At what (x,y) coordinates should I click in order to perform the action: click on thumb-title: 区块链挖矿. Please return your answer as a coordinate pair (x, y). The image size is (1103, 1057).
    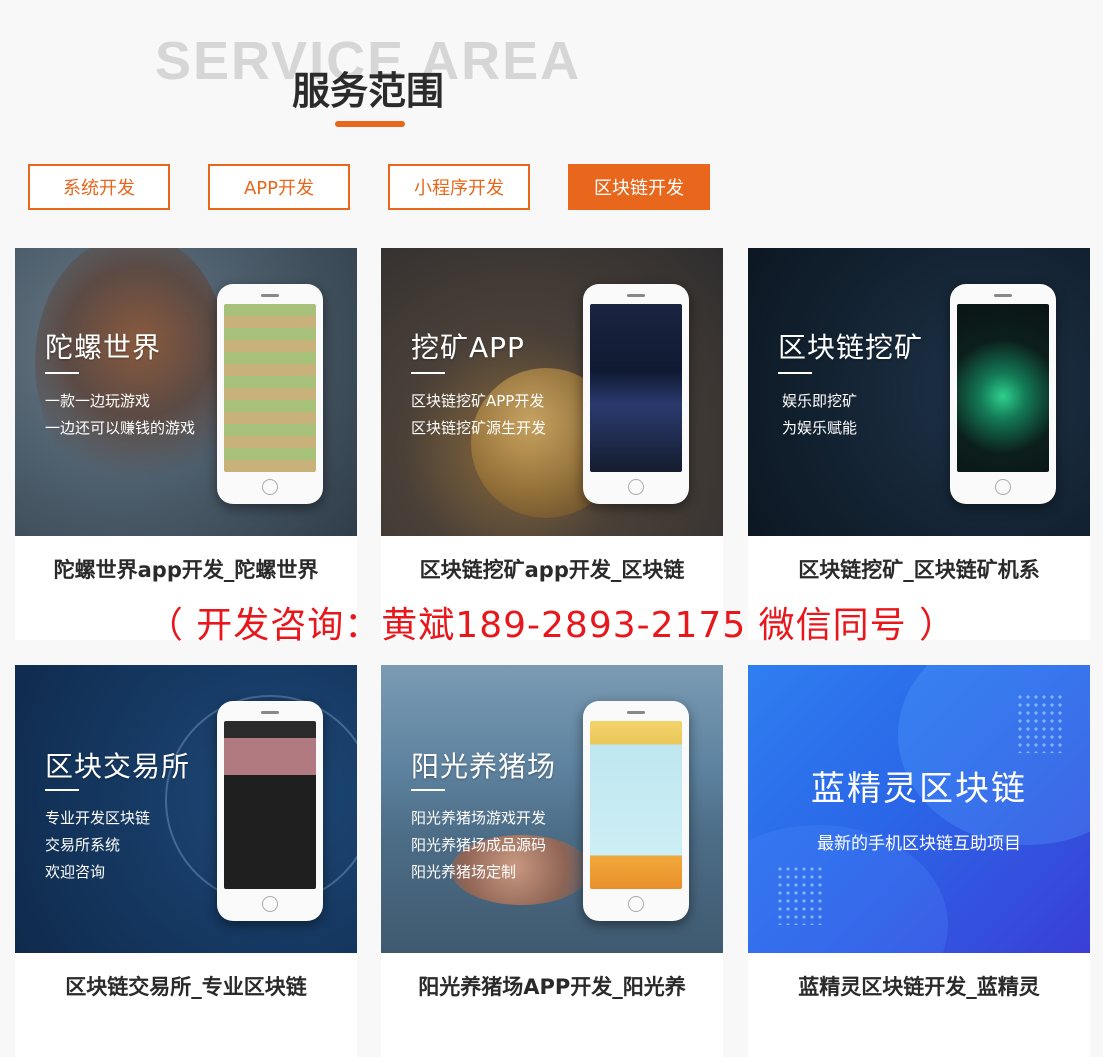
    Looking at the image, I should click on (851, 347).